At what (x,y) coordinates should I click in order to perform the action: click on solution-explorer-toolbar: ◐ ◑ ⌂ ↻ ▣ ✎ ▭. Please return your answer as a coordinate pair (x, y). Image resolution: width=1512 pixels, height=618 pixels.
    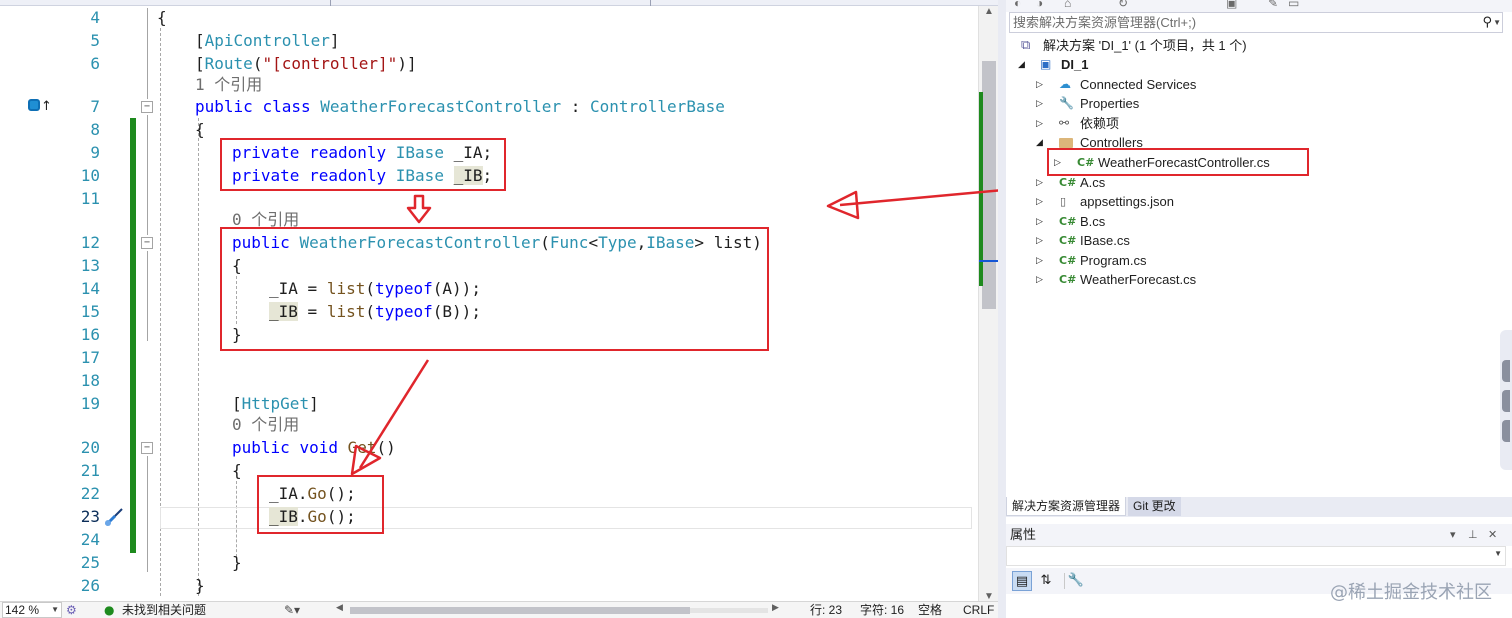
    Looking at the image, I should click on (1259, 6).